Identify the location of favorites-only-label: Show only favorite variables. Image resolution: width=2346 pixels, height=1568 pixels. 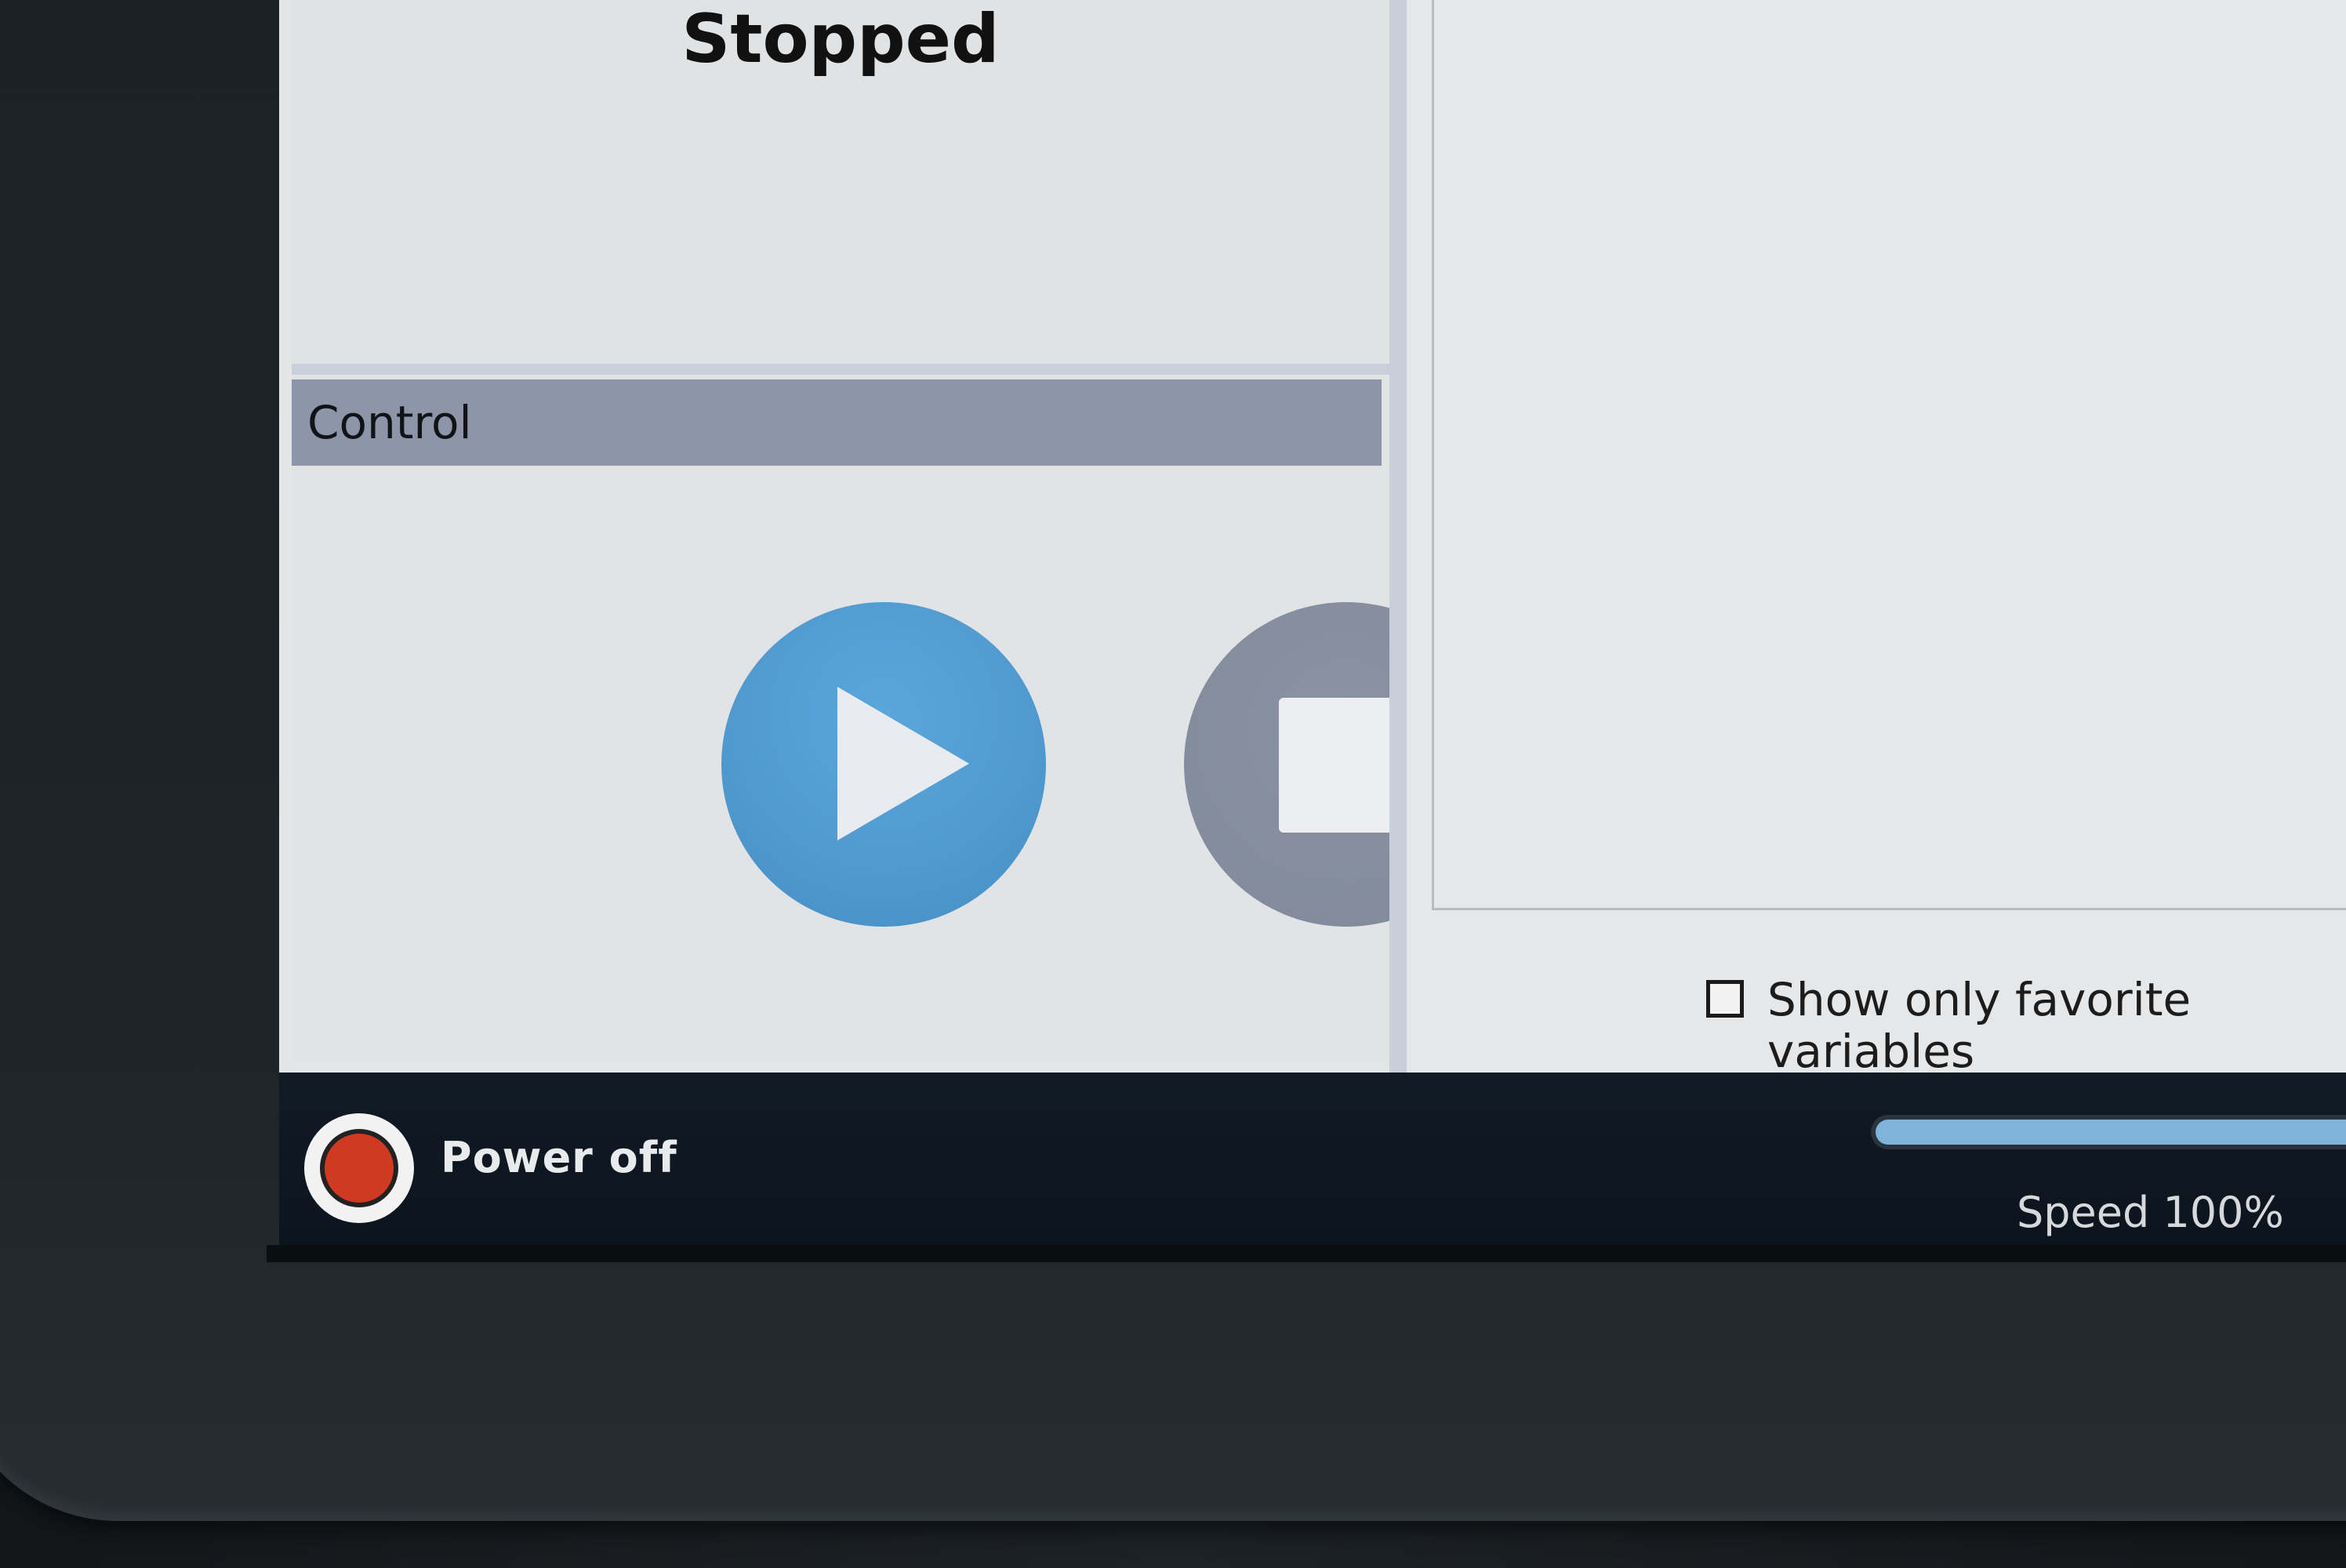
(2056, 1025).